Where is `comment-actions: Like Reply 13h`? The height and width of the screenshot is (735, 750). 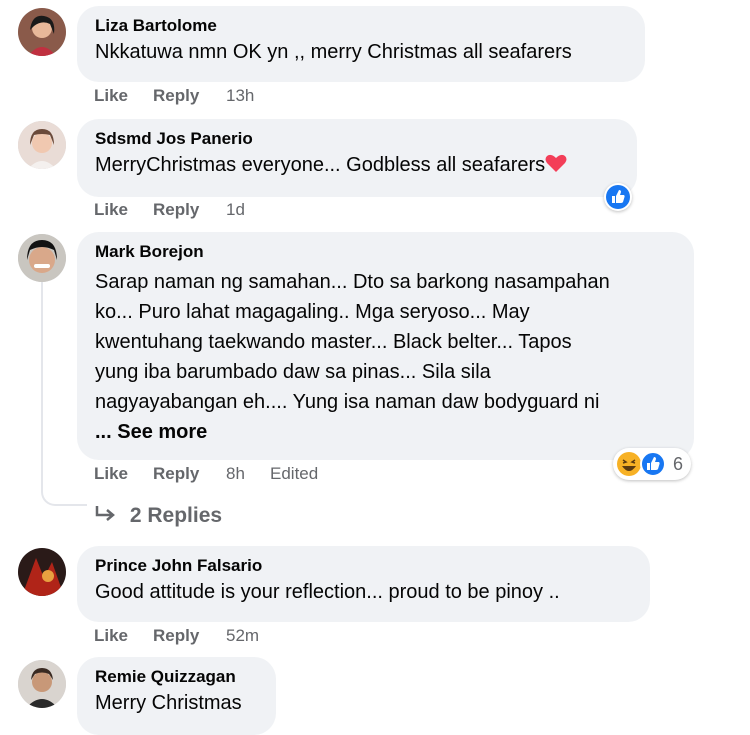
comment-actions: Like Reply 13h is located at coordinates (194, 96).